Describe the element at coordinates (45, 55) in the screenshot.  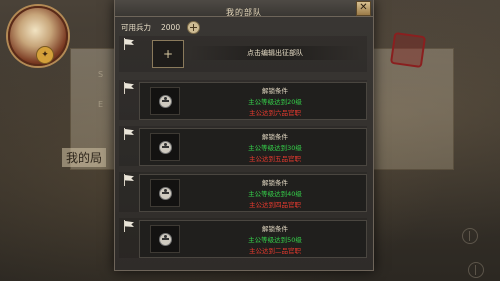
I see `avatar-badge-icon: ✦` at that location.